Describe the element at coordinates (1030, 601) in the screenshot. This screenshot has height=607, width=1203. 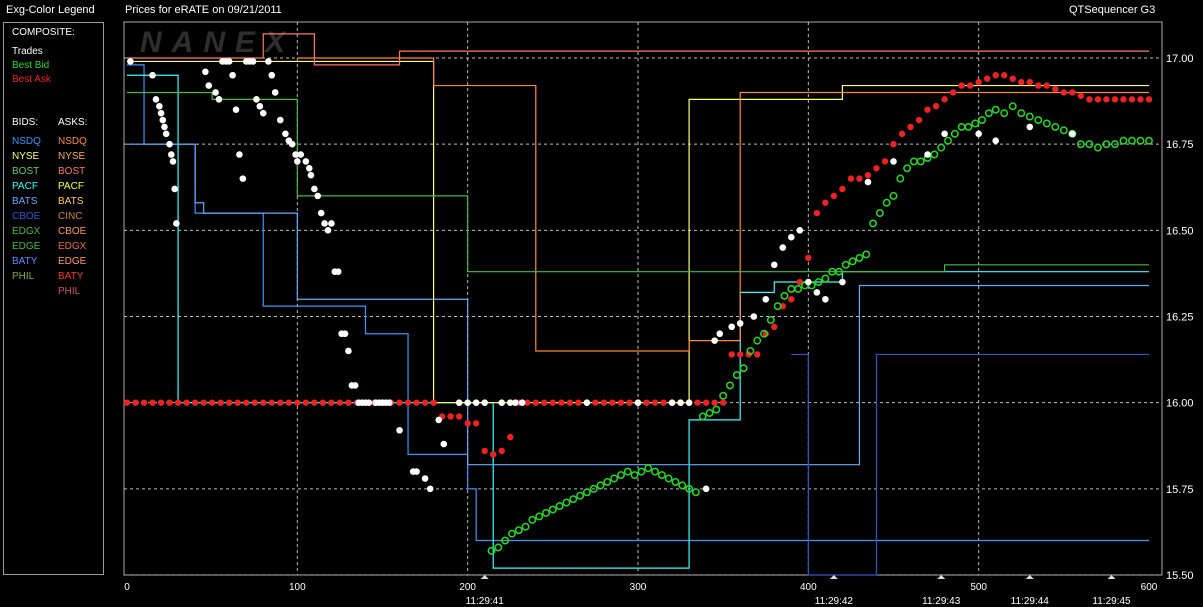
I see `time-label: 11:29:44` at that location.